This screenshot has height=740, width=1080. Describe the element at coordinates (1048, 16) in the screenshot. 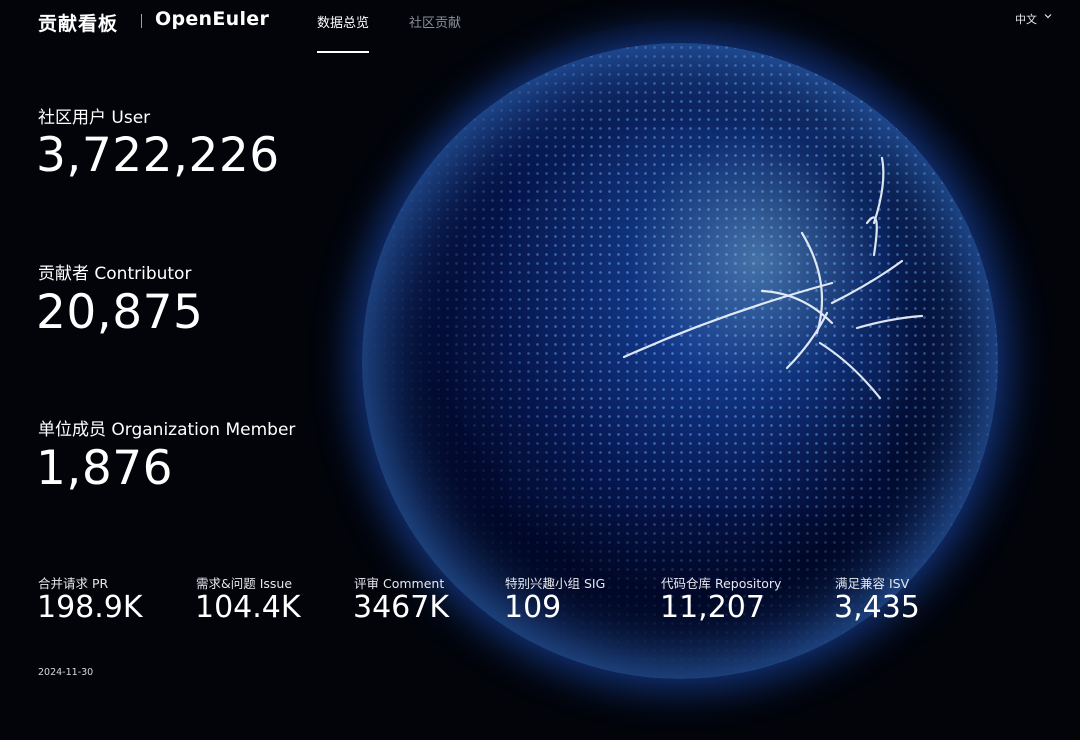

I see `chevron-down-icon` at that location.